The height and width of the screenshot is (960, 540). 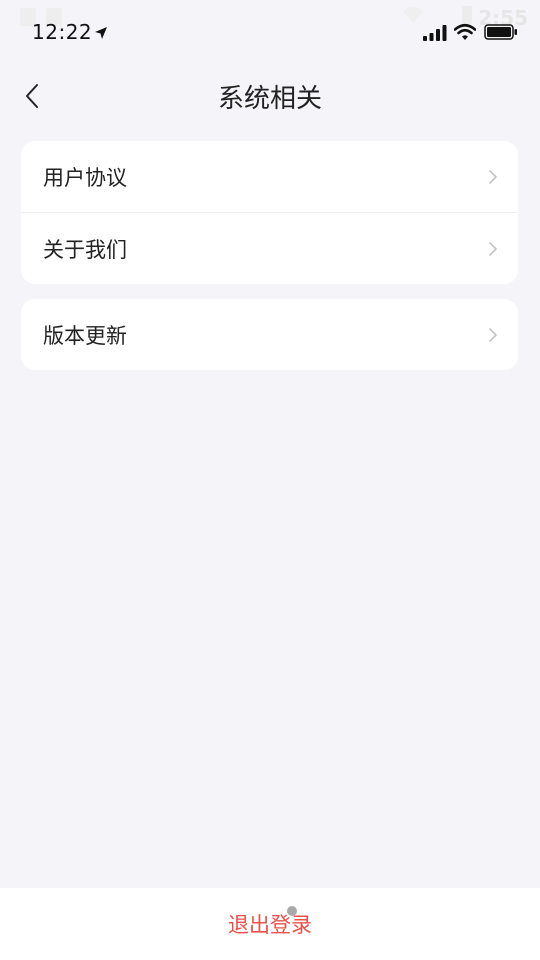 I want to click on signal-bars-icon, so click(x=435, y=33).